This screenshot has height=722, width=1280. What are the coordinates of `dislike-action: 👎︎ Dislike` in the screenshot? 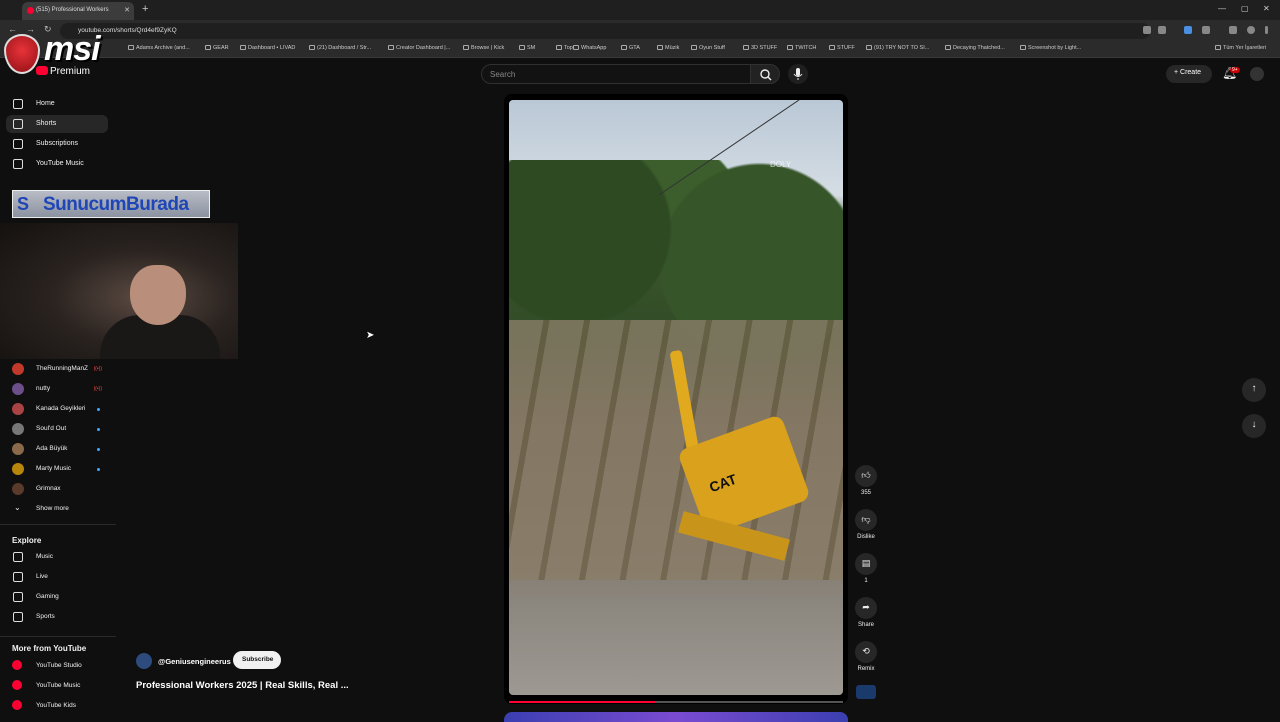 It's located at (866, 524).